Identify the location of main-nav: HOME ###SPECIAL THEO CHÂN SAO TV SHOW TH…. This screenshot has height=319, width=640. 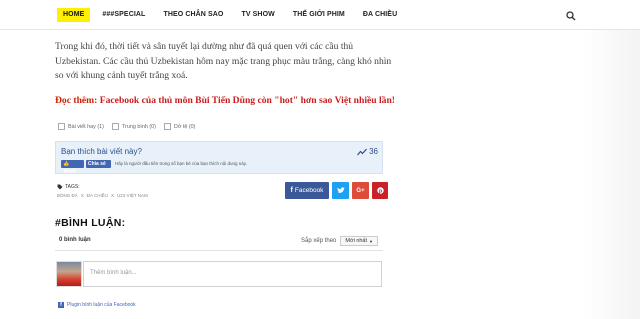
(233, 15).